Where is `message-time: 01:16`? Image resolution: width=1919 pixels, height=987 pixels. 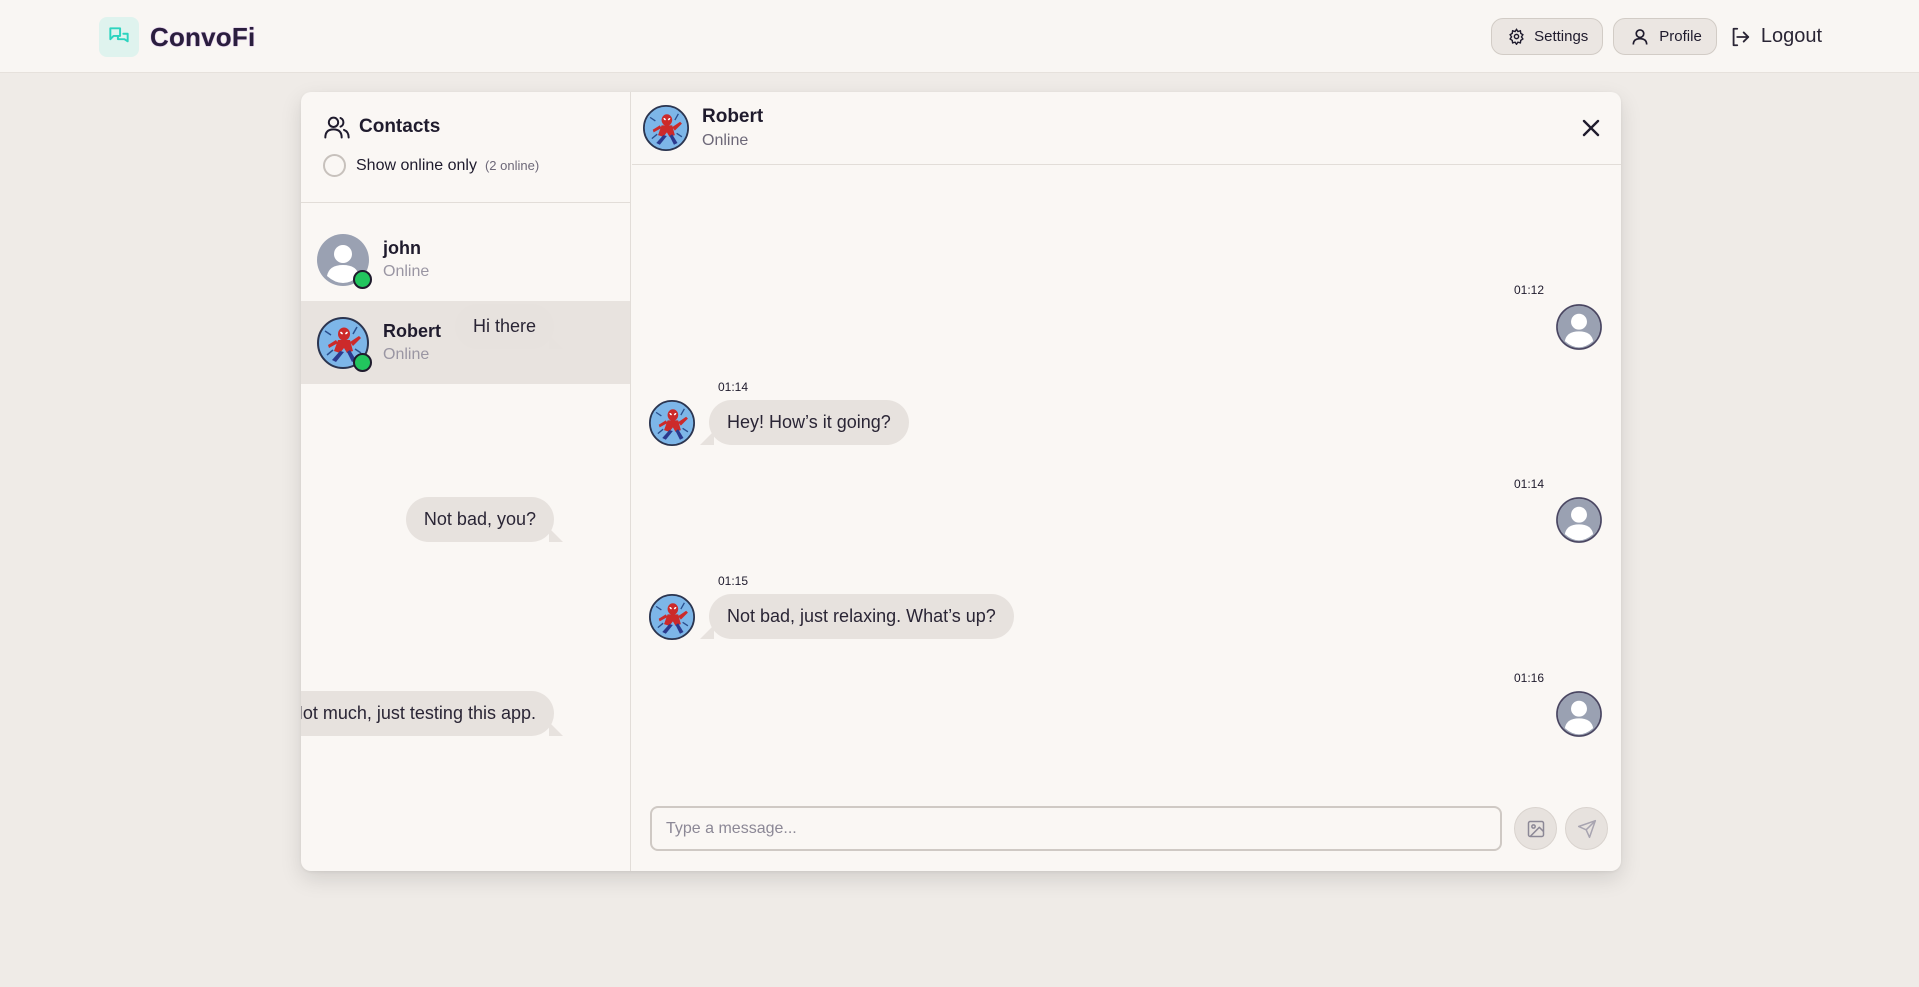
message-time: 01:16 is located at coordinates (1529, 678).